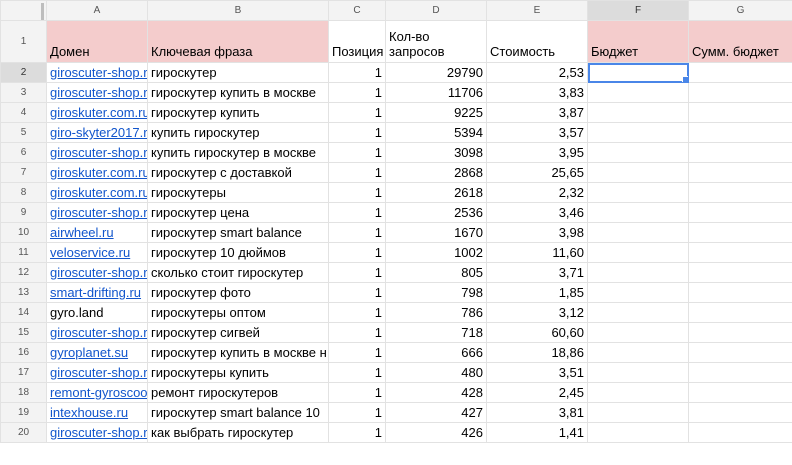 Image resolution: width=792 pixels, height=465 pixels. Describe the element at coordinates (436, 212) in the screenshot. I see `cell-requests: 2536` at that location.